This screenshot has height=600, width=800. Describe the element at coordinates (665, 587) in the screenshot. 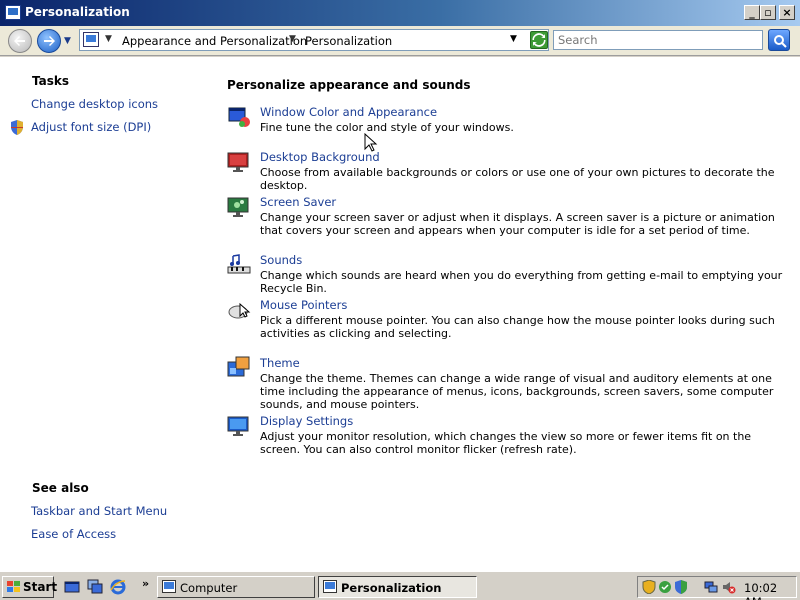

I see `security-center-icon` at that location.